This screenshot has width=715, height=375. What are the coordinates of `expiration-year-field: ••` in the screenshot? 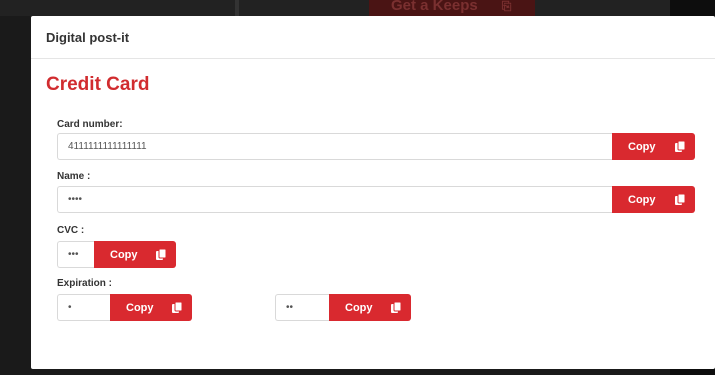 It's located at (302, 307).